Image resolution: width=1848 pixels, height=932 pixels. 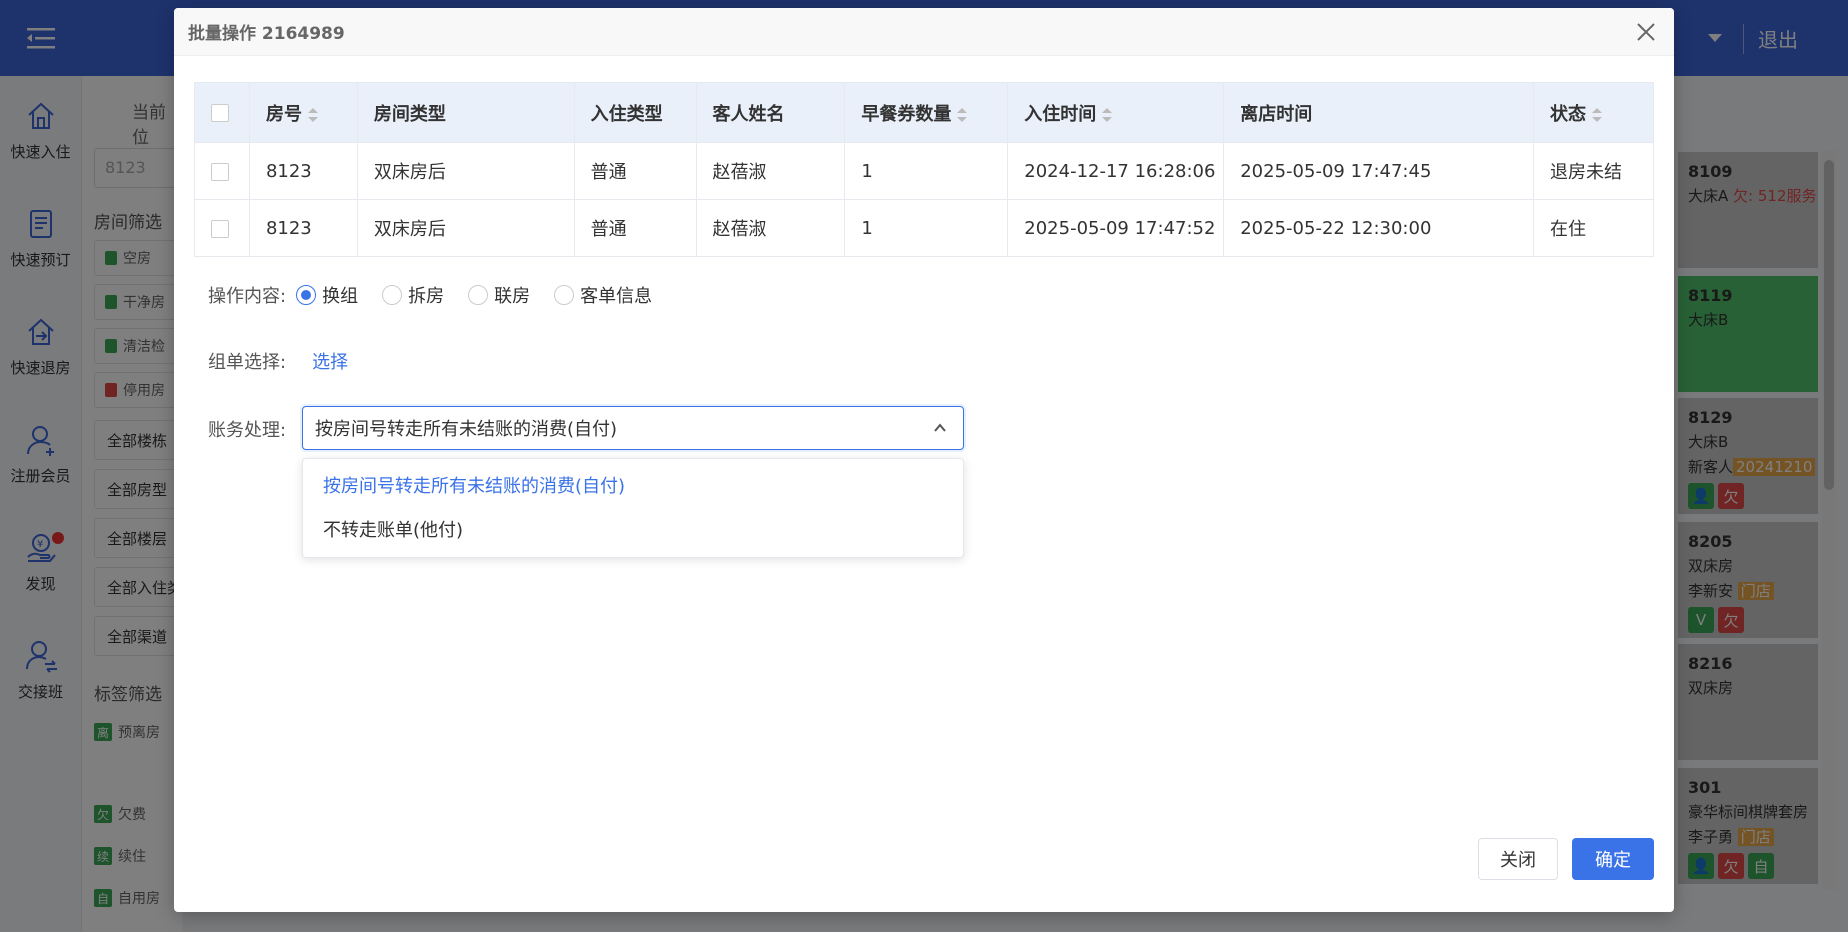 I want to click on close-icon, so click(x=1646, y=32).